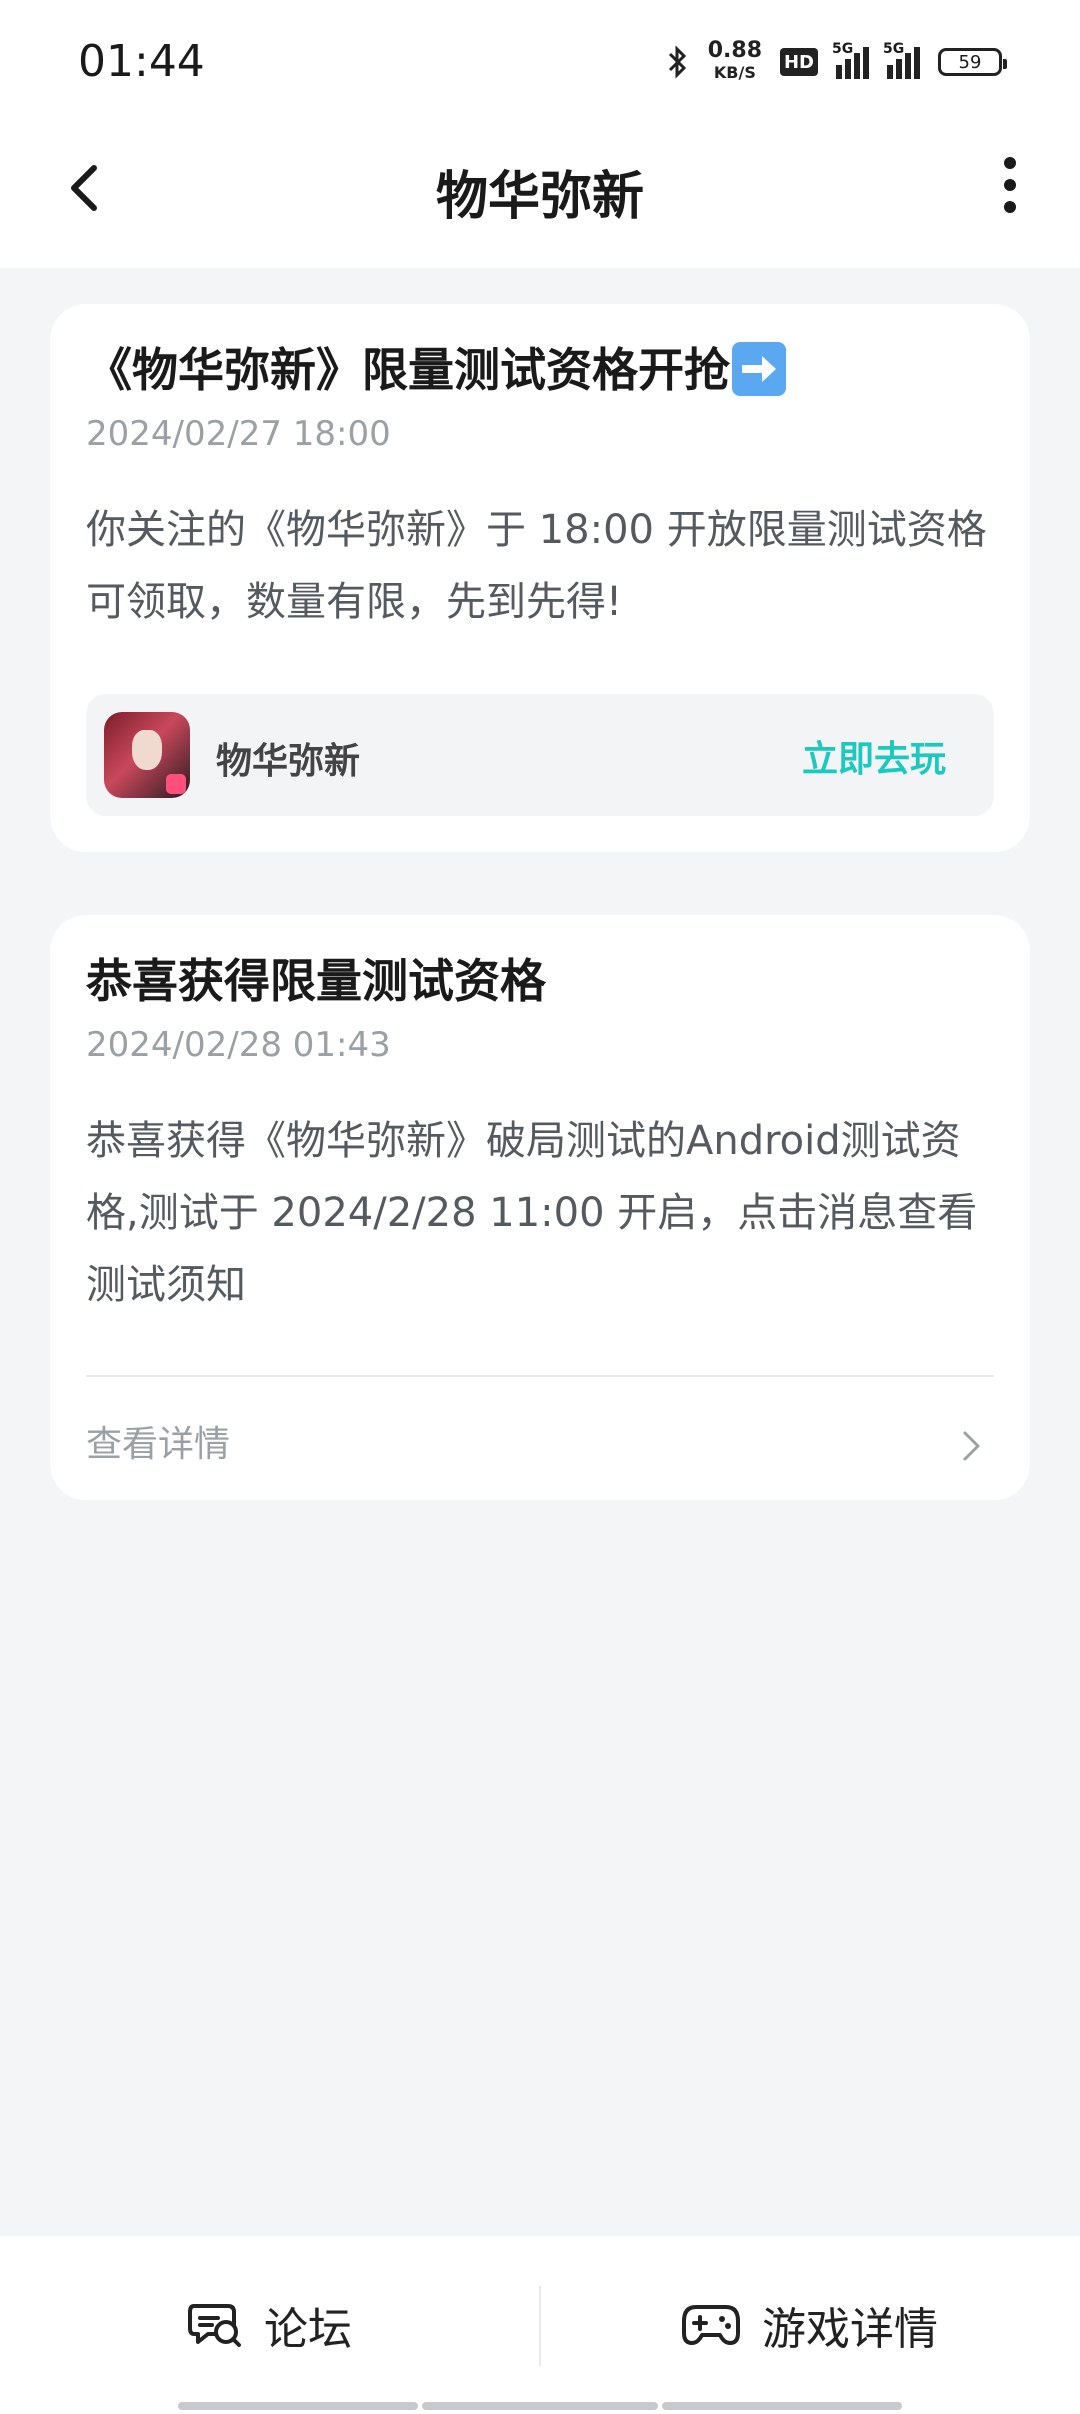 The width and height of the screenshot is (1080, 2414). Describe the element at coordinates (141, 61) in the screenshot. I see `status-time: 01:44` at that location.